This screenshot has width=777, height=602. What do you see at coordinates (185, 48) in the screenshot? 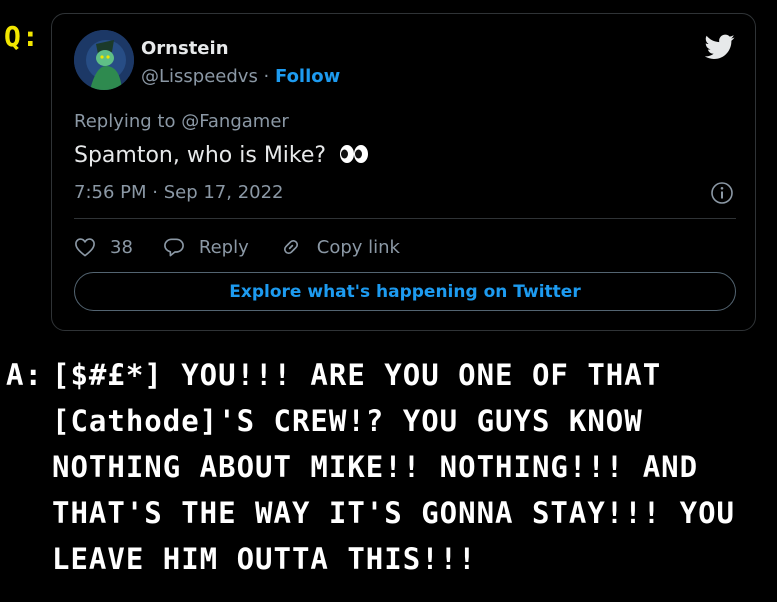
I see `author-name: Ornstein` at bounding box center [185, 48].